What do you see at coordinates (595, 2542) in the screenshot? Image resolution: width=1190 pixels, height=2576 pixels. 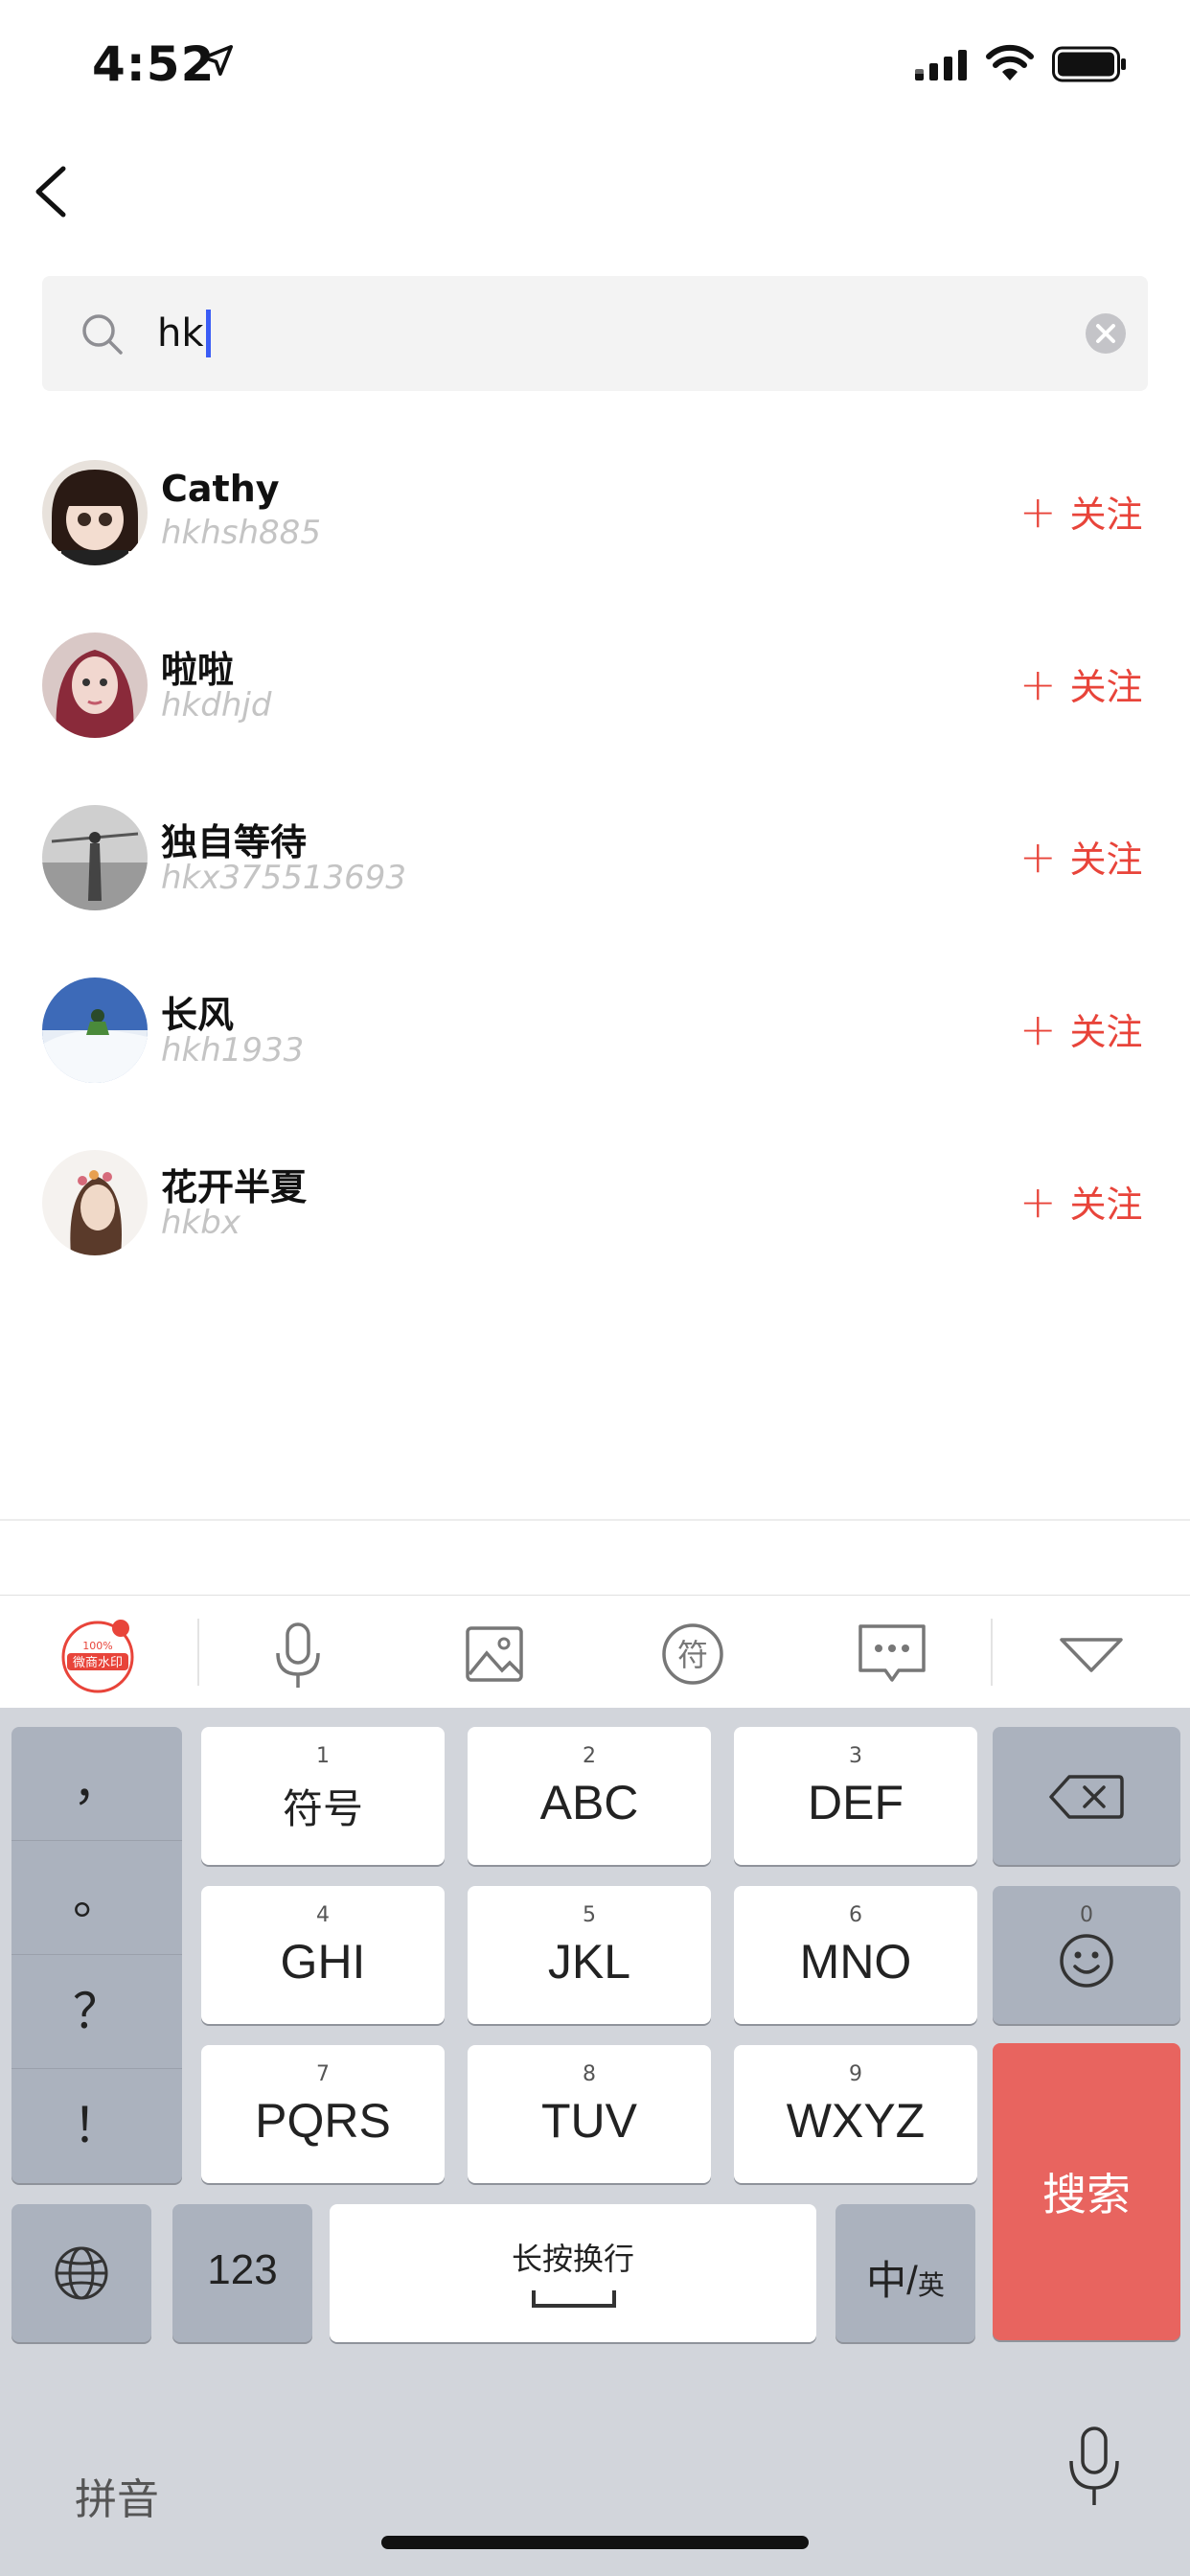 I see `home-indicator` at bounding box center [595, 2542].